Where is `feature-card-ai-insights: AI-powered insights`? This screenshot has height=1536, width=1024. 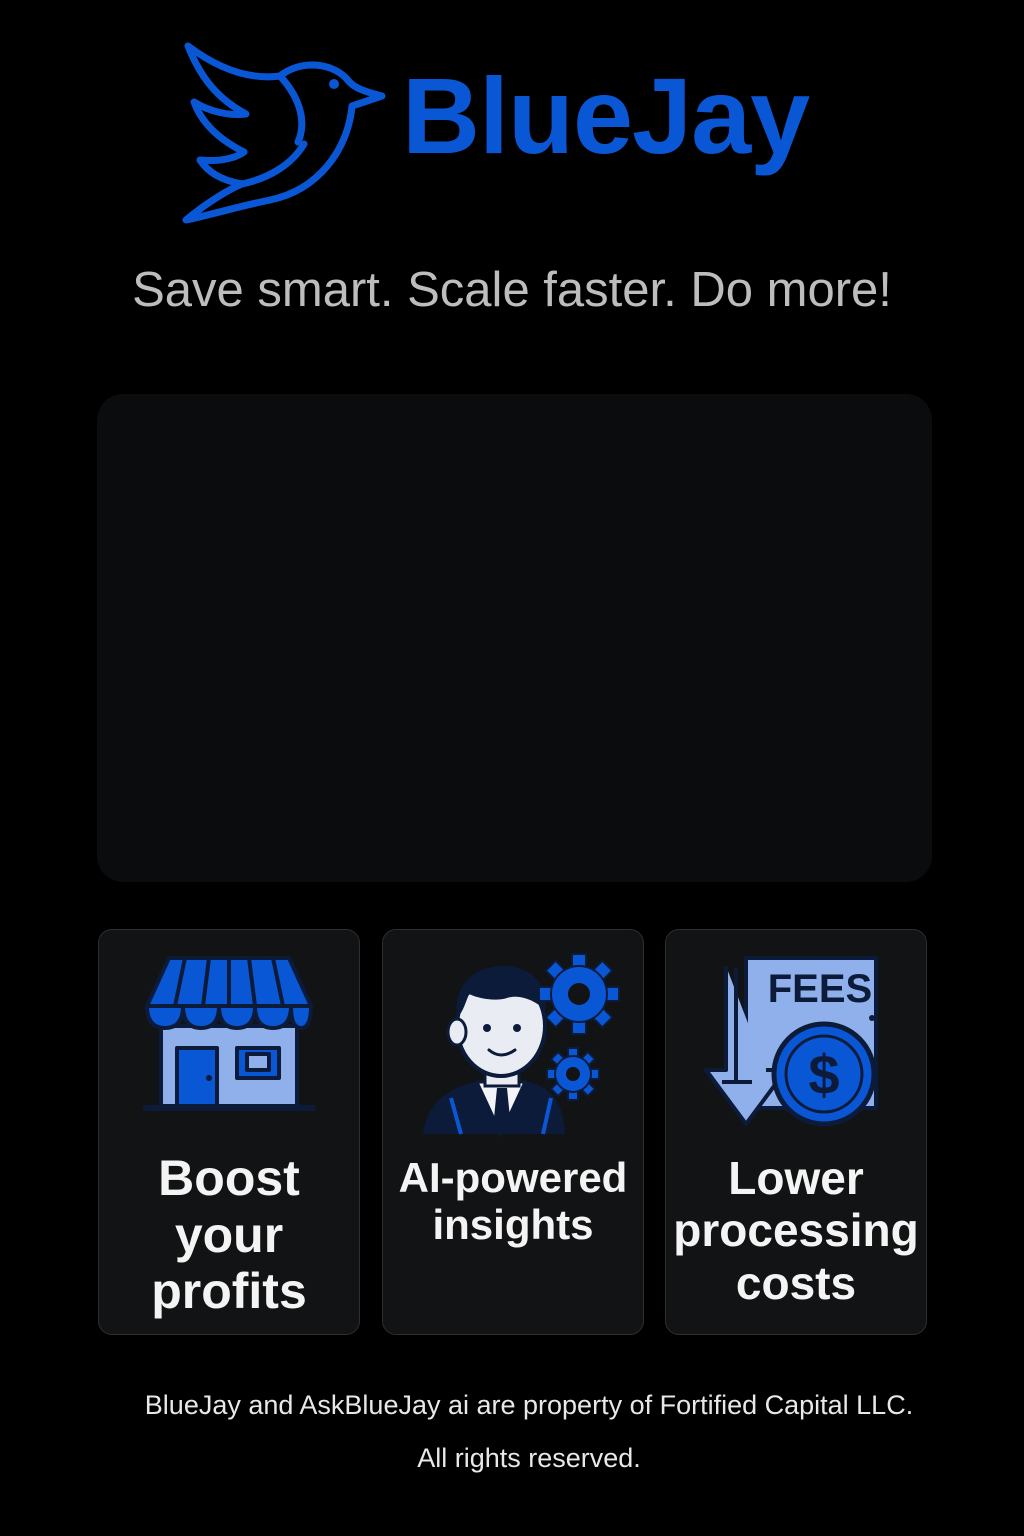 feature-card-ai-insights: AI-powered insights is located at coordinates (513, 1132).